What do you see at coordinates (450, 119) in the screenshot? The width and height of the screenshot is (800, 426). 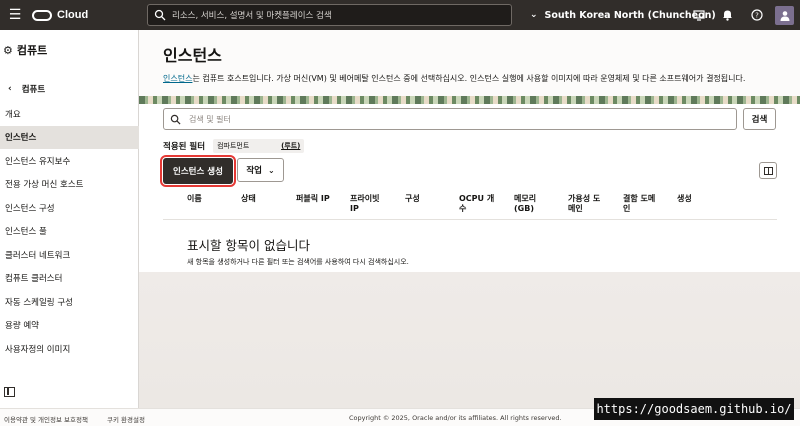 I see `search-filter-input: 검색 및 필터` at bounding box center [450, 119].